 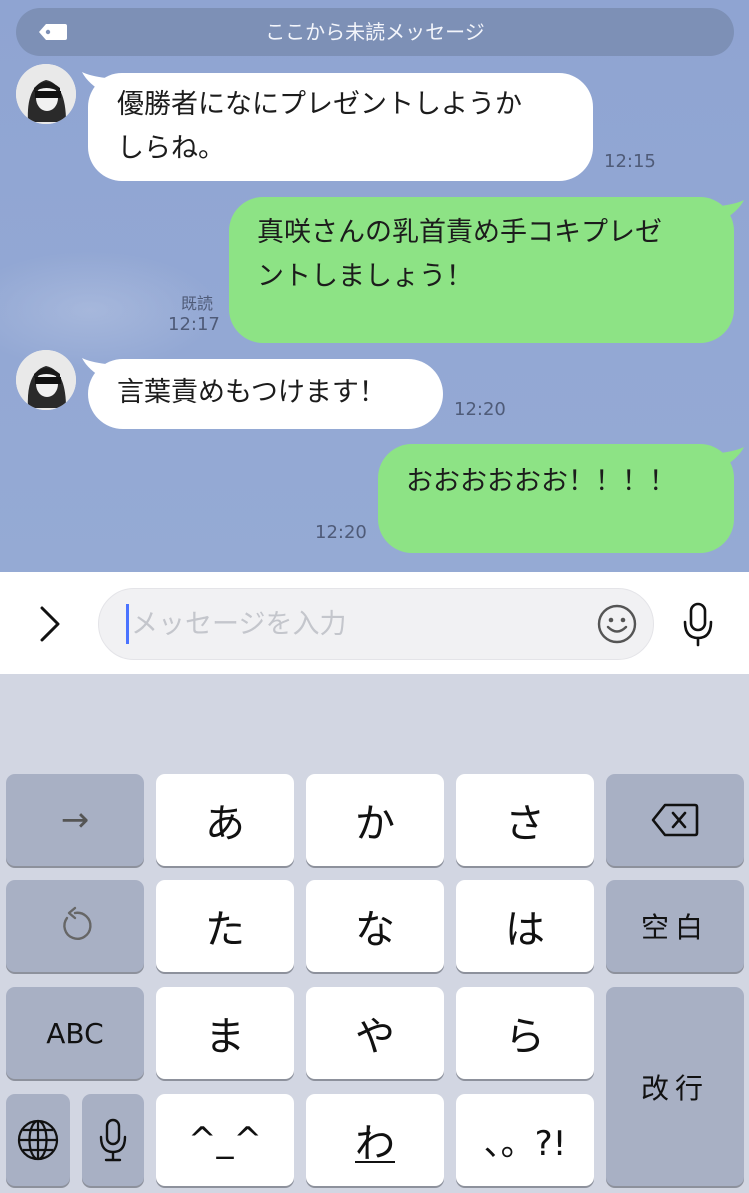 What do you see at coordinates (53, 32) in the screenshot?
I see `tag-icon` at bounding box center [53, 32].